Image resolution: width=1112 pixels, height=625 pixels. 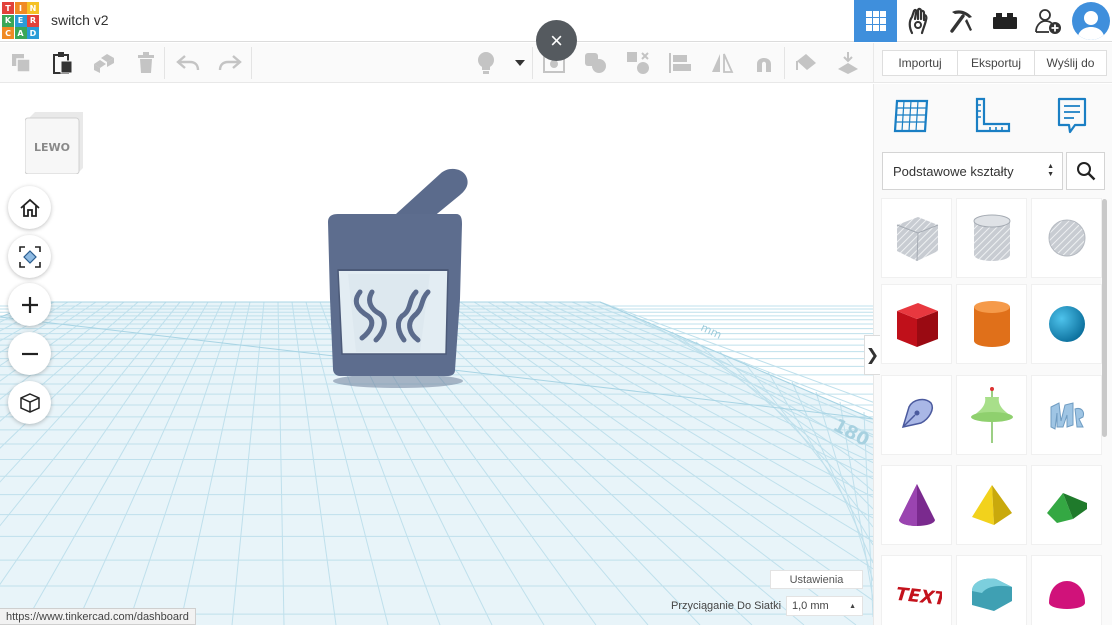 I want to click on pyramid-icon, so click(x=991, y=505).